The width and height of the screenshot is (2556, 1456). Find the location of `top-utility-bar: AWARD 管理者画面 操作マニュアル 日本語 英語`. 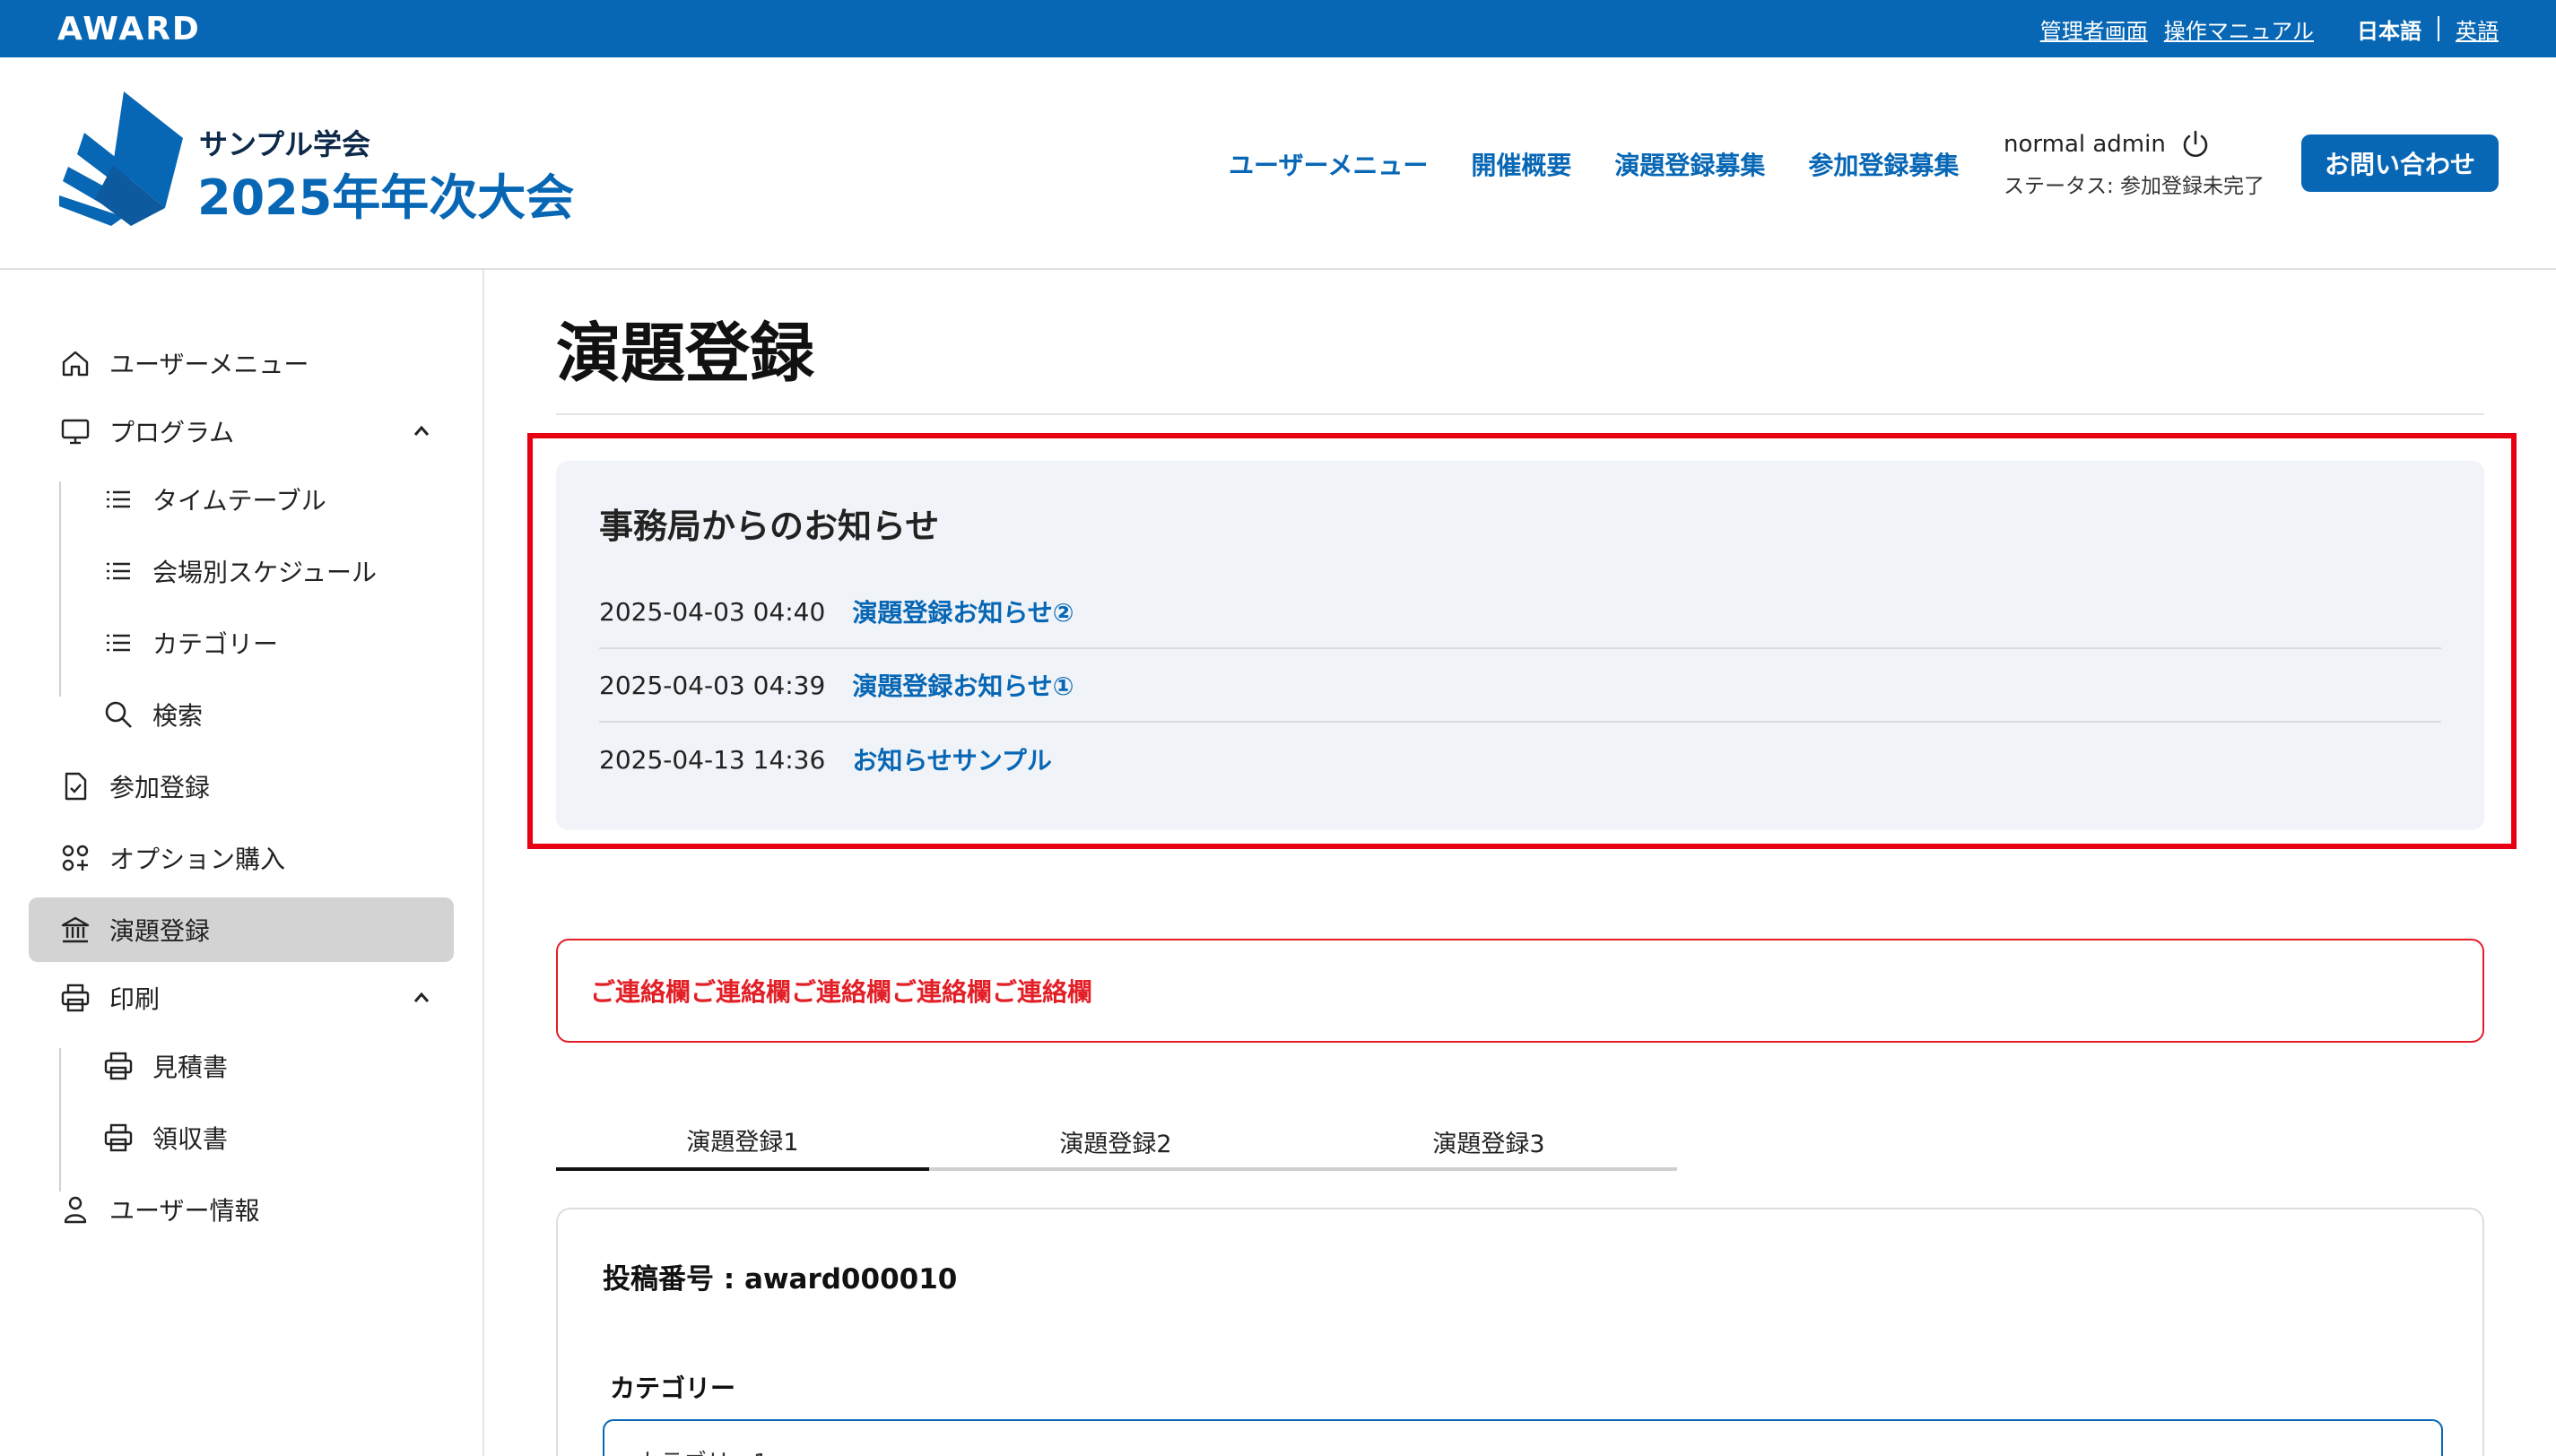

top-utility-bar: AWARD 管理者画面 操作マニュアル 日本語 英語 is located at coordinates (1278, 29).